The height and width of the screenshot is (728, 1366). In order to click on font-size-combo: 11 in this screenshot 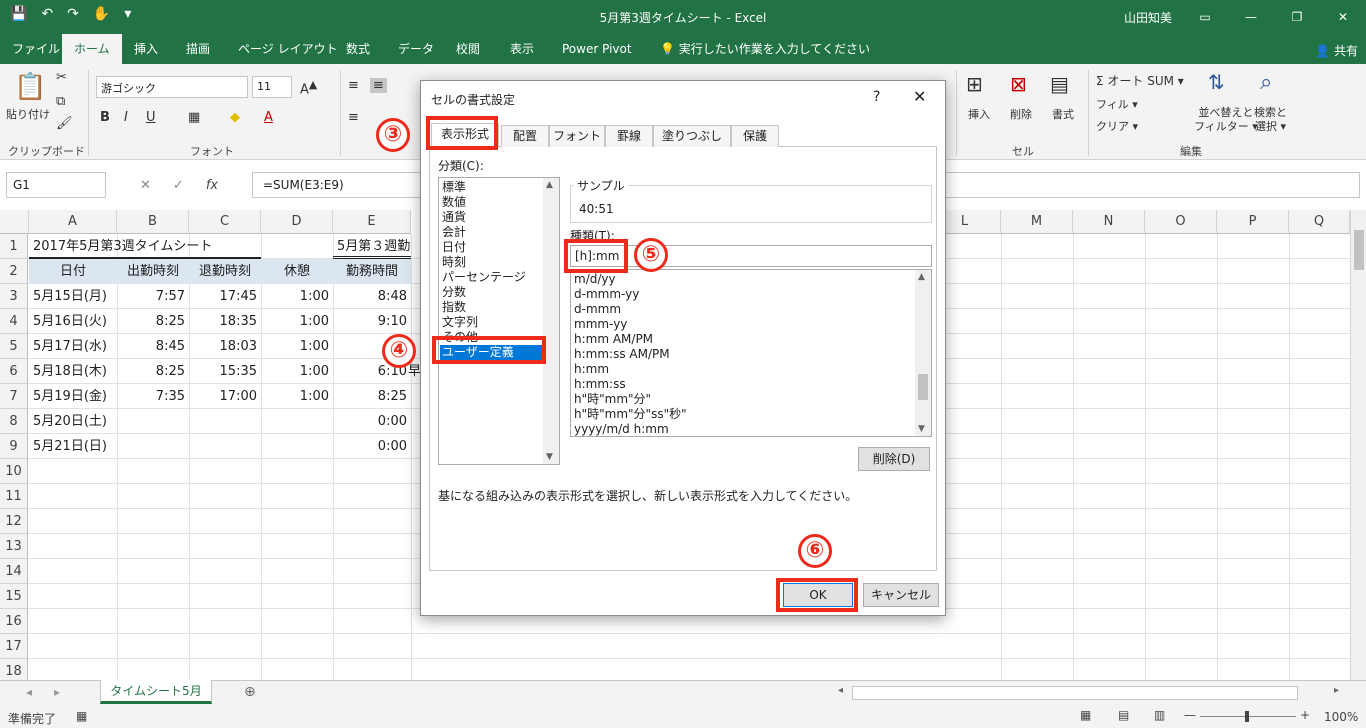, I will do `click(272, 87)`.